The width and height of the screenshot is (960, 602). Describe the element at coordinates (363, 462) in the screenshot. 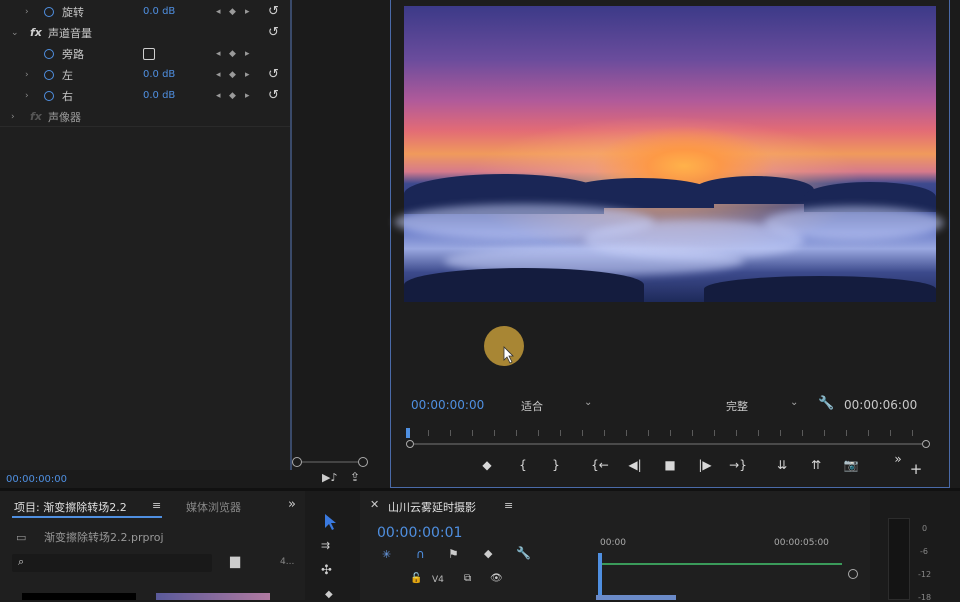

I see `scroll-handle-right` at that location.